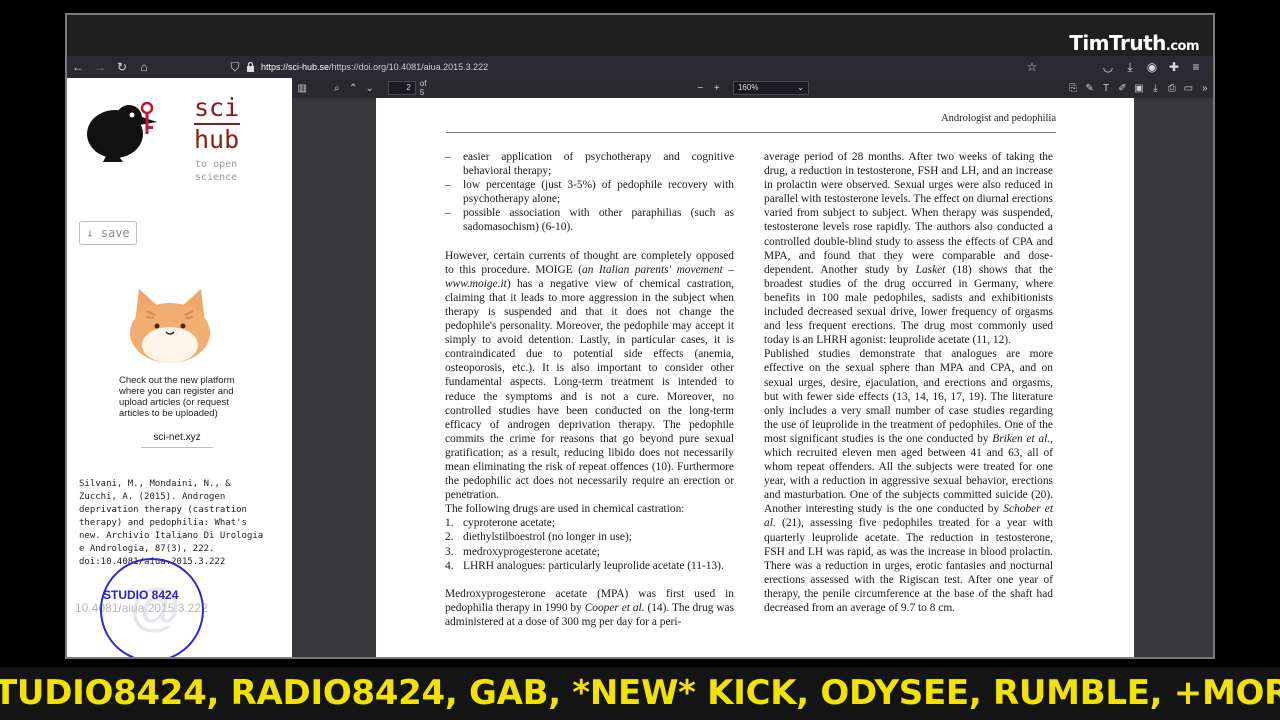 This screenshot has height=720, width=1280. What do you see at coordinates (449, 523) in the screenshot?
I see `list-number: 1.` at bounding box center [449, 523].